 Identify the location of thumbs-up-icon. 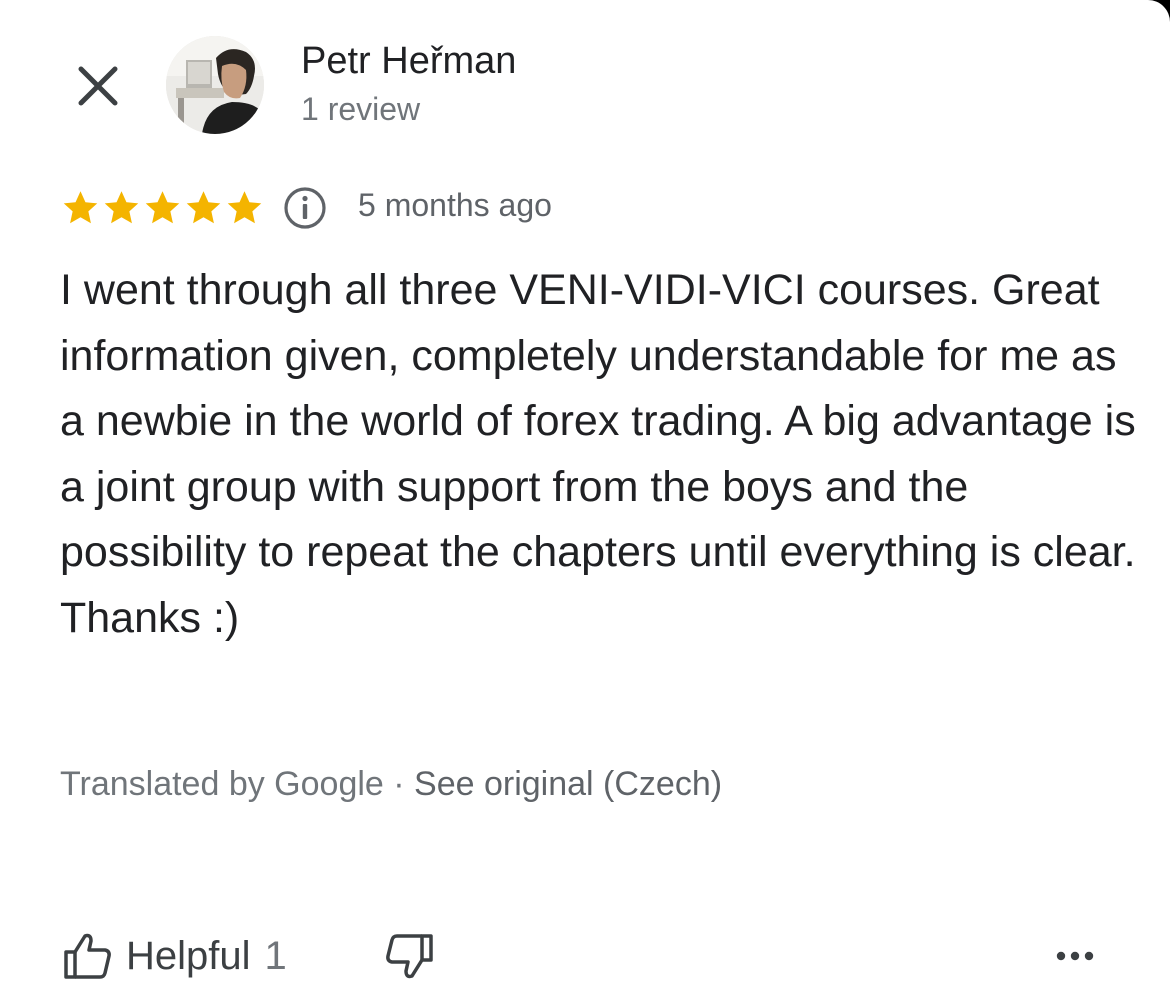
(87, 956).